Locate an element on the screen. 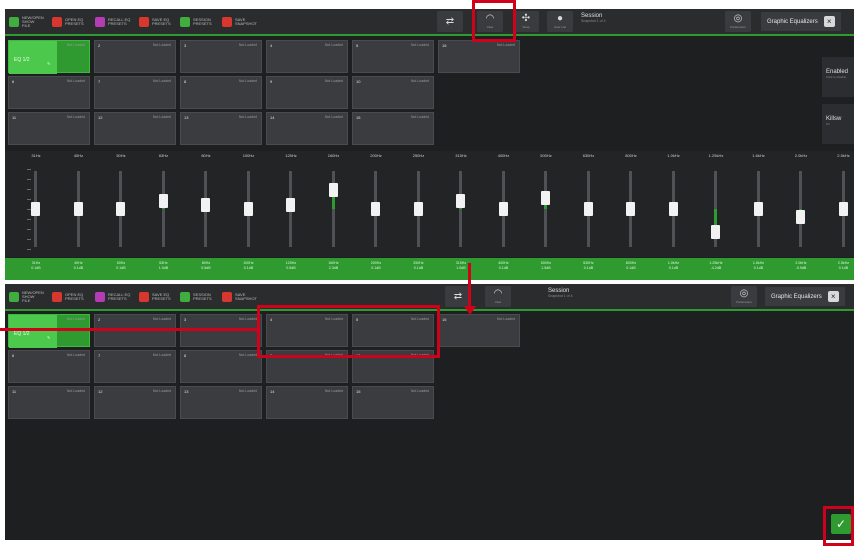 This screenshot has height=546, width=854. slot-number: 9 is located at coordinates (271, 81).